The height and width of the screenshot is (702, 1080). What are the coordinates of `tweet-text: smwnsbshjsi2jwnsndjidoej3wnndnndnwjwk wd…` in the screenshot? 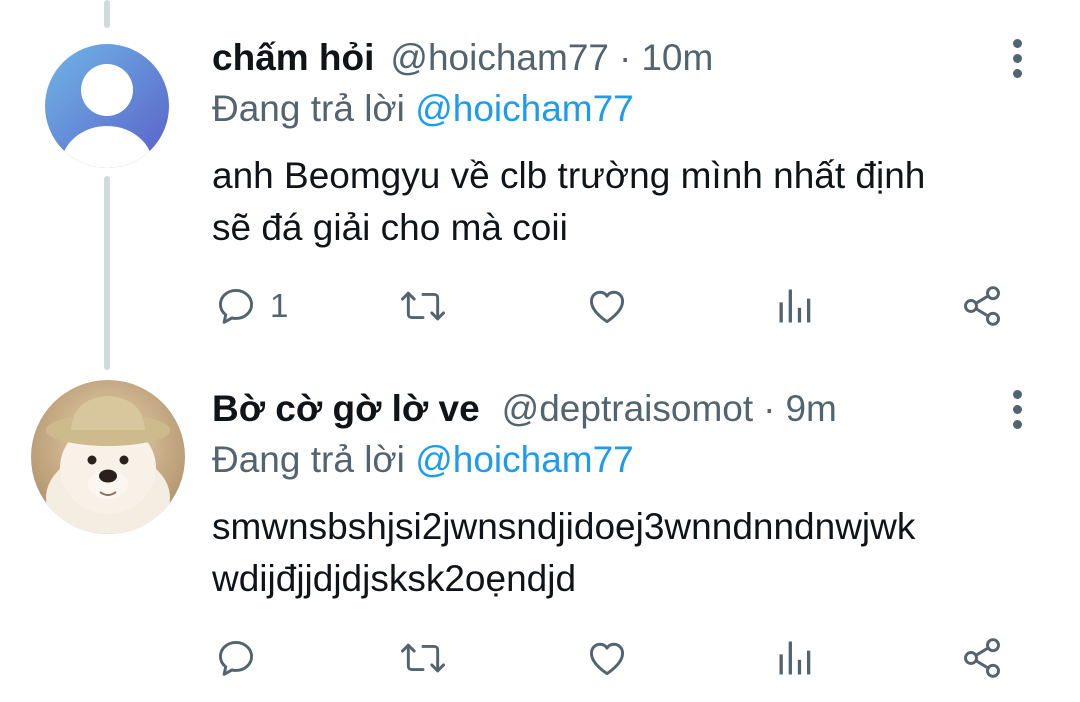 It's located at (627, 553).